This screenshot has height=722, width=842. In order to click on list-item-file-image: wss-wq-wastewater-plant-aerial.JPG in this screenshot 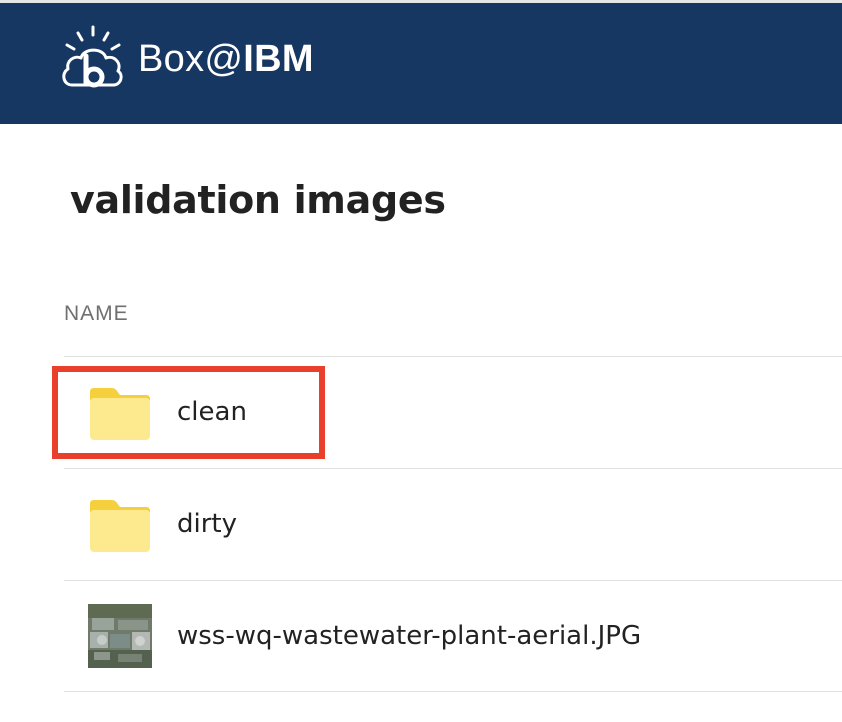, I will do `click(453, 636)`.